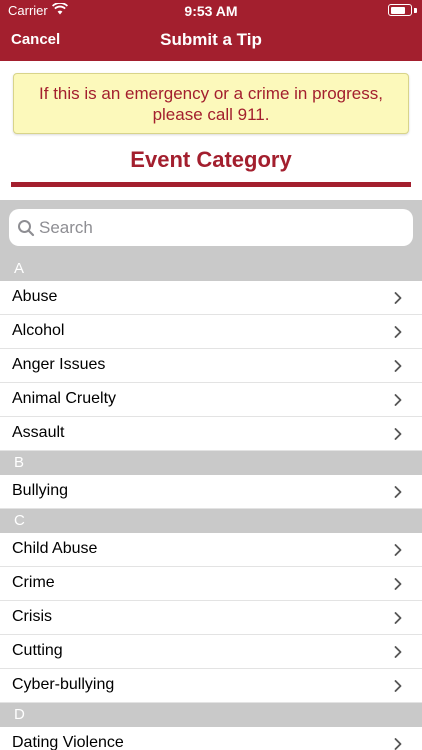 This screenshot has width=422, height=750. What do you see at coordinates (211, 584) in the screenshot?
I see `list-item: Crime` at bounding box center [211, 584].